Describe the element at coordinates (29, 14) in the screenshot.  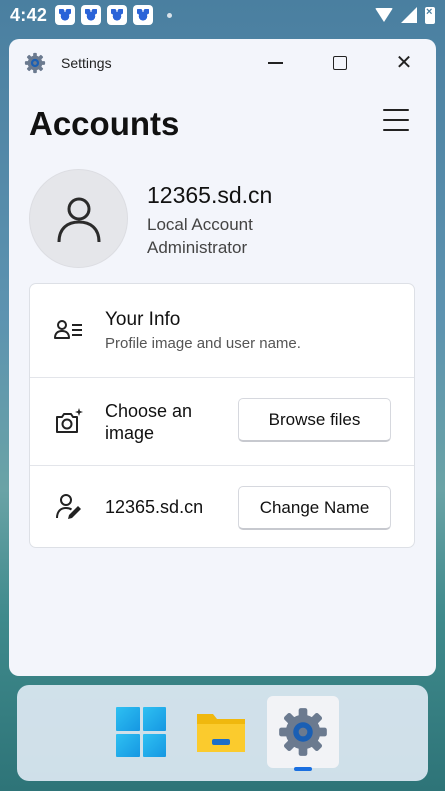
I see `status-time: 4:42` at that location.